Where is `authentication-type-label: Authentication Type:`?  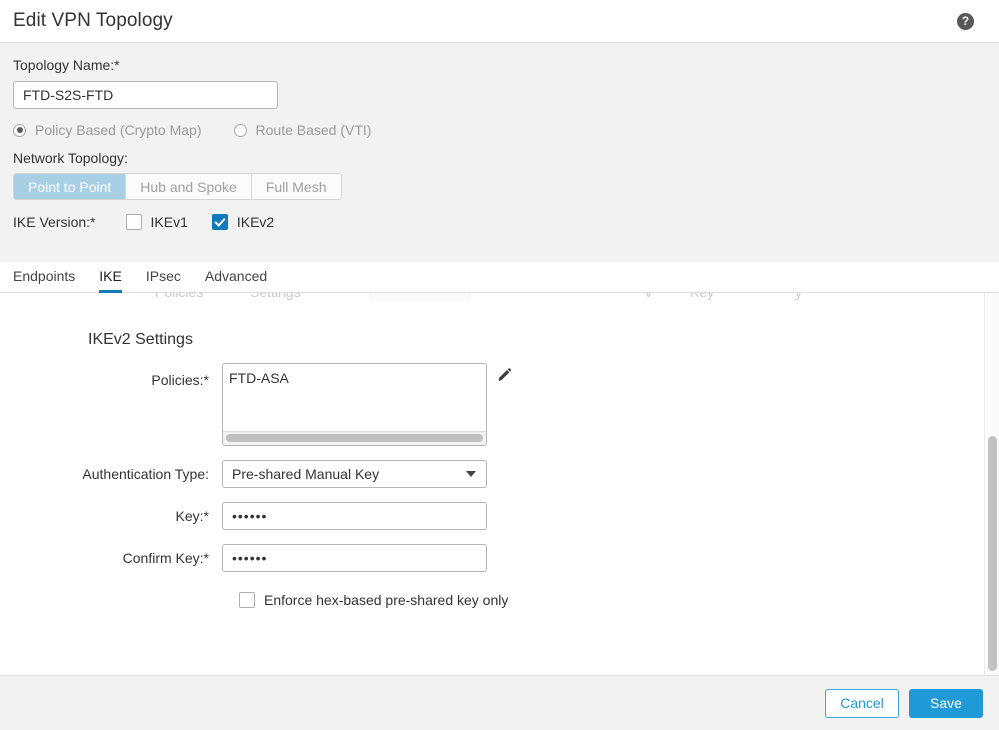
authentication-type-label: Authentication Type: is located at coordinates (145, 474).